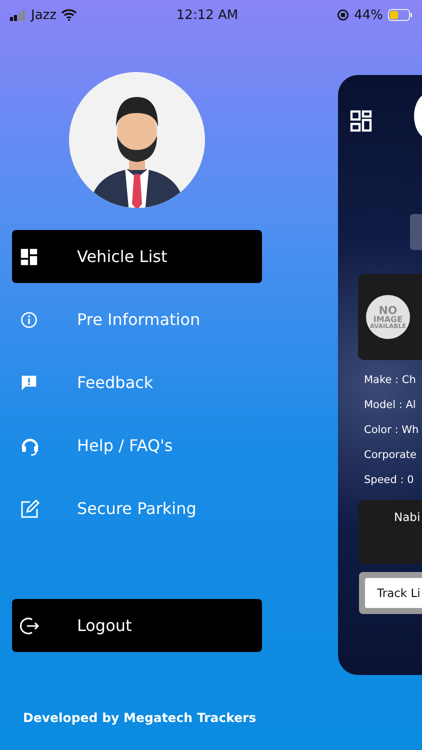 This screenshot has height=750, width=422. Describe the element at coordinates (30, 626) in the screenshot. I see `logout-icon` at that location.